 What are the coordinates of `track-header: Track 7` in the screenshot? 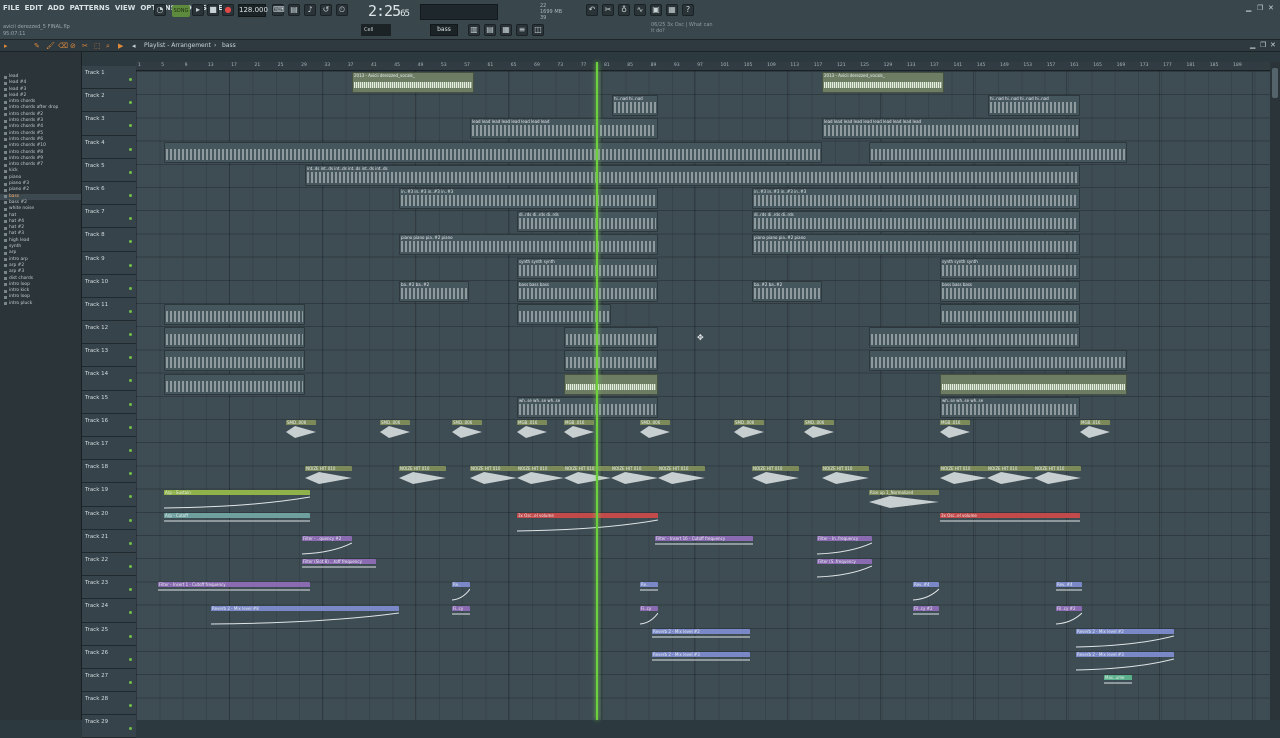 It's located at (109, 217).